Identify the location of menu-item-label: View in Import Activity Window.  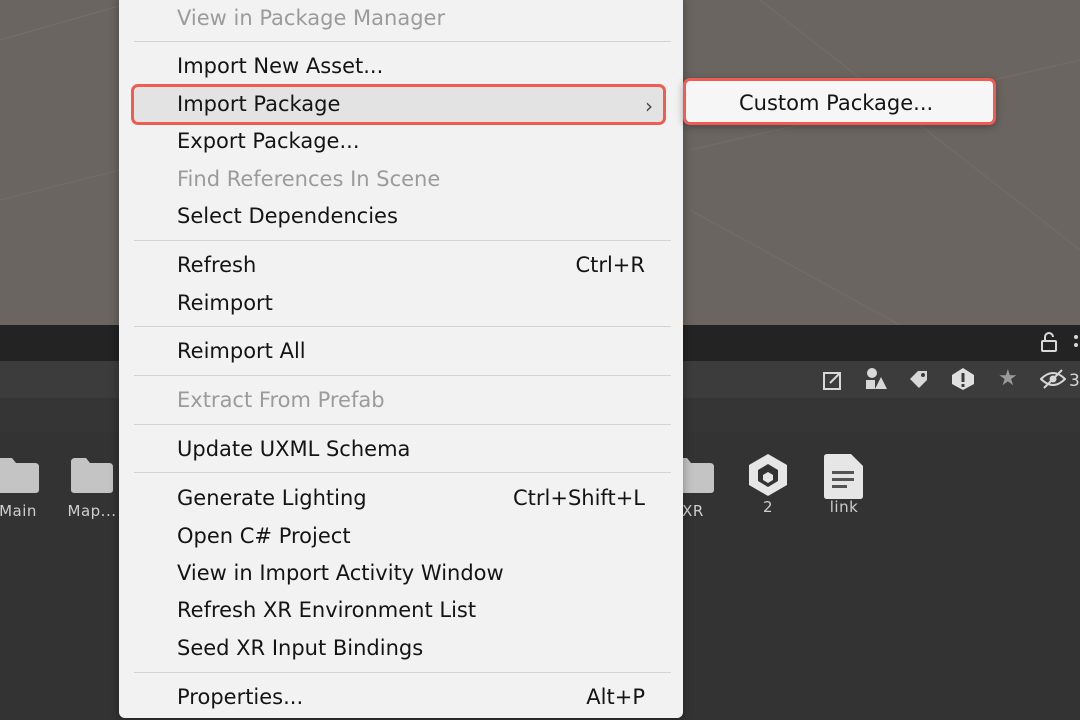
(340, 573).